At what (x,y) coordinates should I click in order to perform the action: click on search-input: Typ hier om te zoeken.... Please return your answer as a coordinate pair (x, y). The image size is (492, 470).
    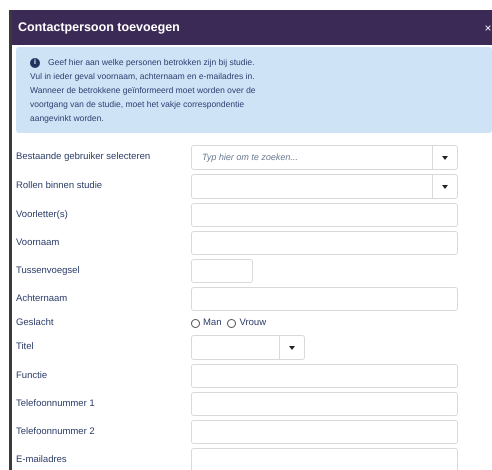
    Looking at the image, I should click on (317, 157).